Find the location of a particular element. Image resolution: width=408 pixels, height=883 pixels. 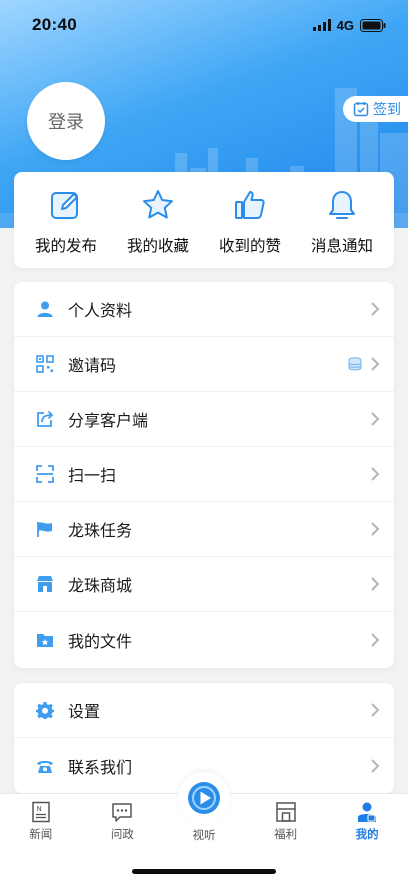

quick-action-label: 收到的赞 is located at coordinates (249, 246).